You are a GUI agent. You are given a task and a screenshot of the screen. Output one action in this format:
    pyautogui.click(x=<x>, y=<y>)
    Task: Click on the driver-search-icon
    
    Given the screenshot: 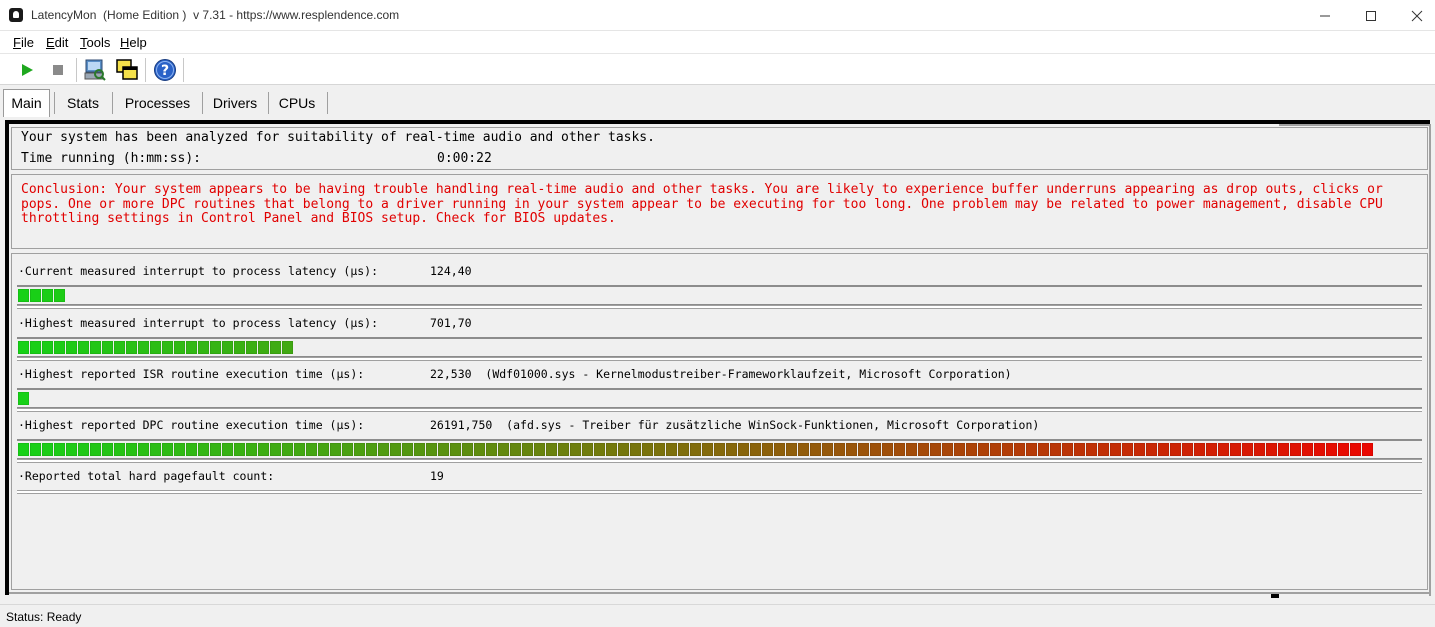 What is the action you would take?
    pyautogui.click(x=95, y=70)
    